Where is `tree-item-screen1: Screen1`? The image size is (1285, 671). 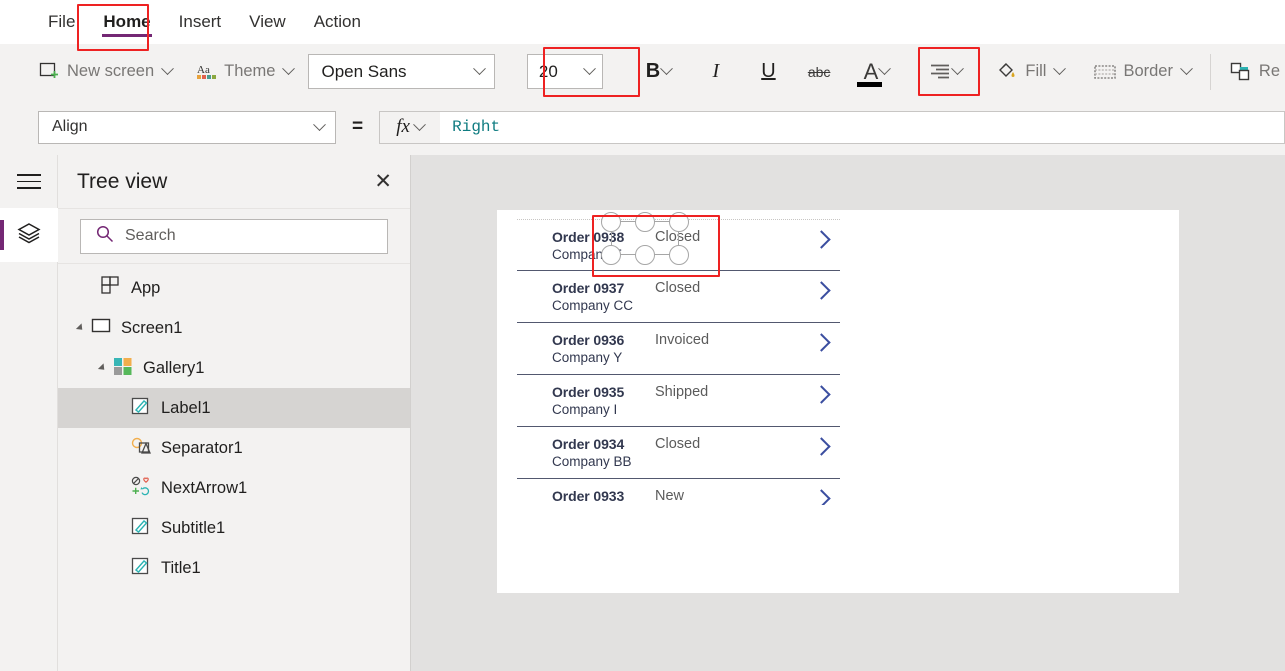 tree-item-screen1: Screen1 is located at coordinates (234, 328).